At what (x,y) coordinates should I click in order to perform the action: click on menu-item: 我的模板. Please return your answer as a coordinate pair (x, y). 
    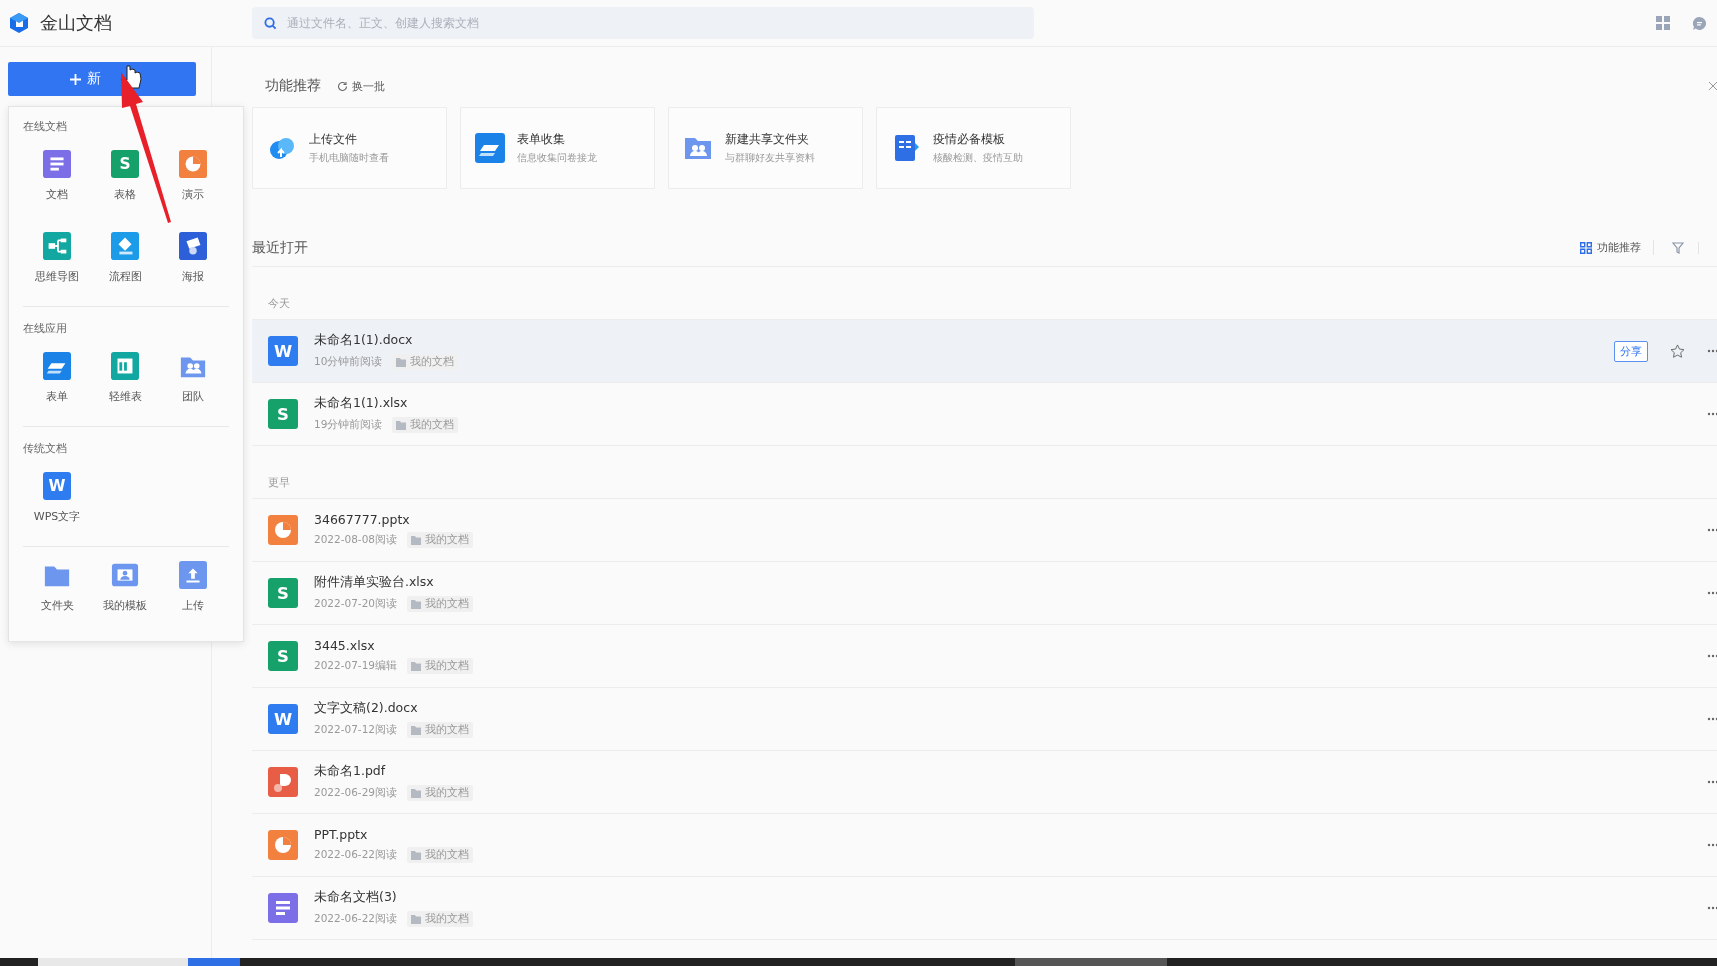
    Looking at the image, I should click on (125, 587).